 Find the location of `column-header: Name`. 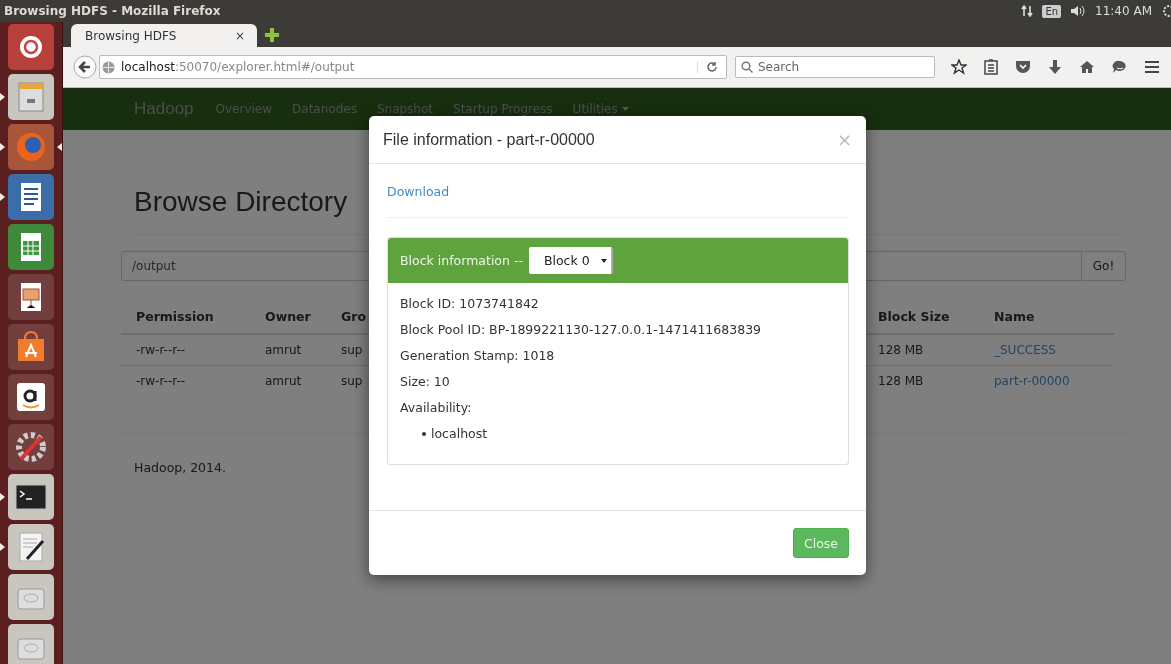

column-header: Name is located at coordinates (1014, 316).